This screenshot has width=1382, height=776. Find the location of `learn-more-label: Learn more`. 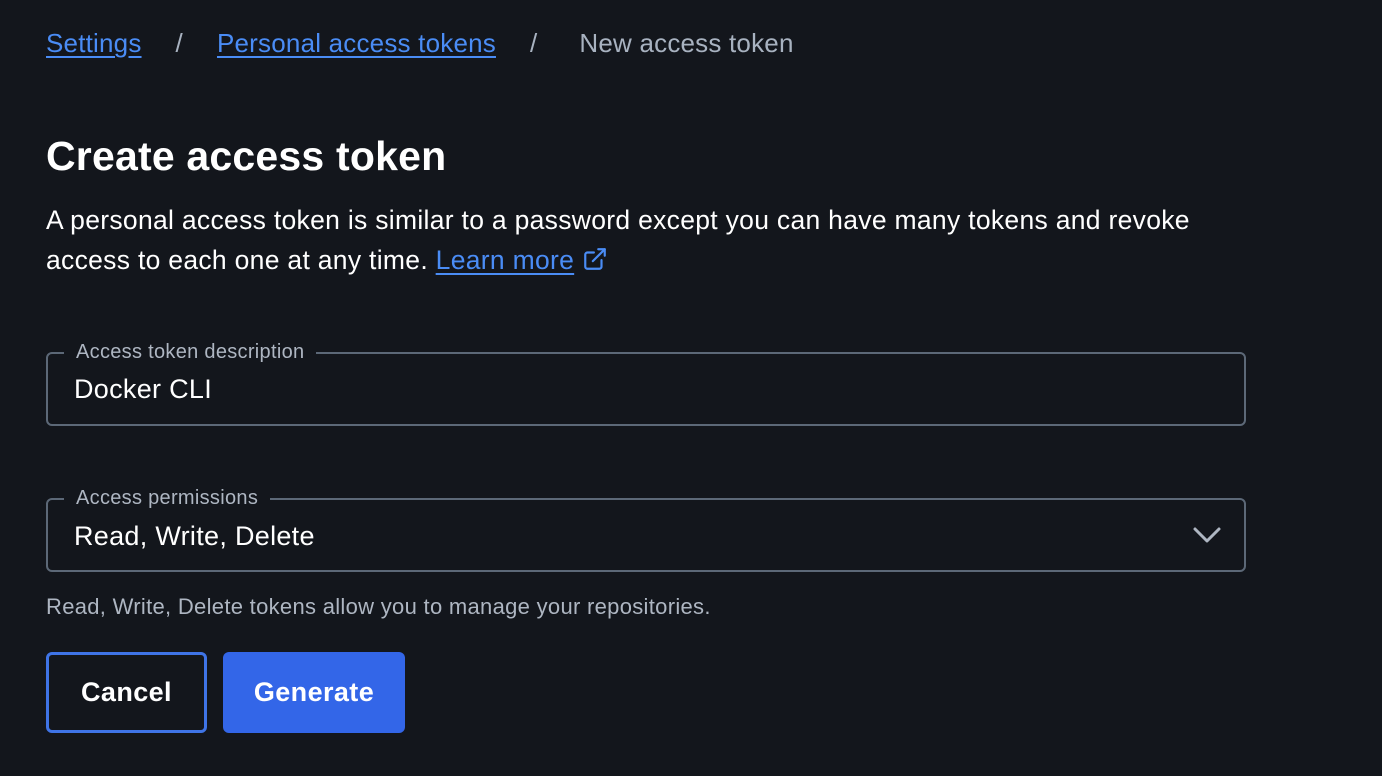

learn-more-label: Learn more is located at coordinates (505, 260).